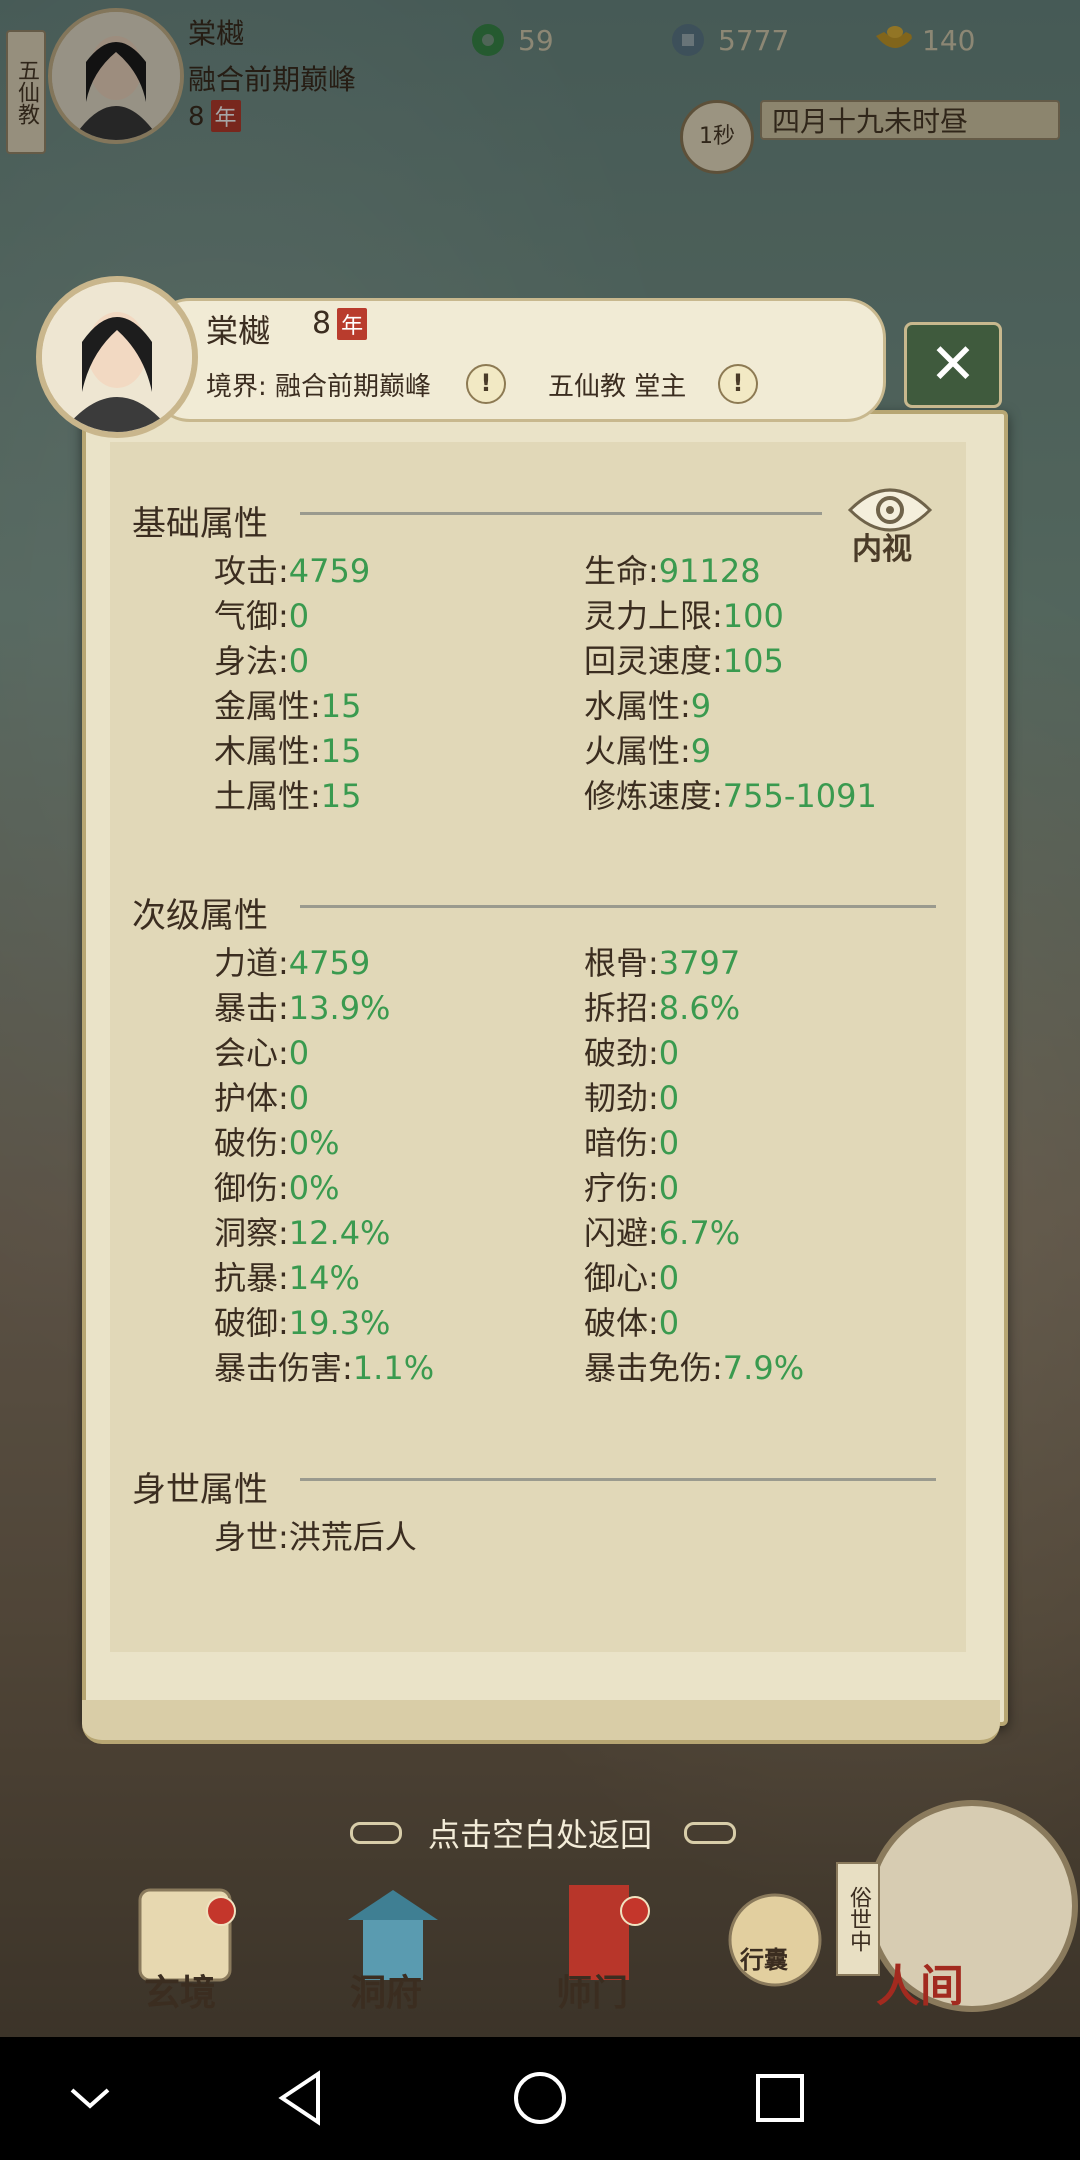 The width and height of the screenshot is (1080, 2160). I want to click on attr-crit-damage: 暴击伤害:1.1%, so click(324, 1368).